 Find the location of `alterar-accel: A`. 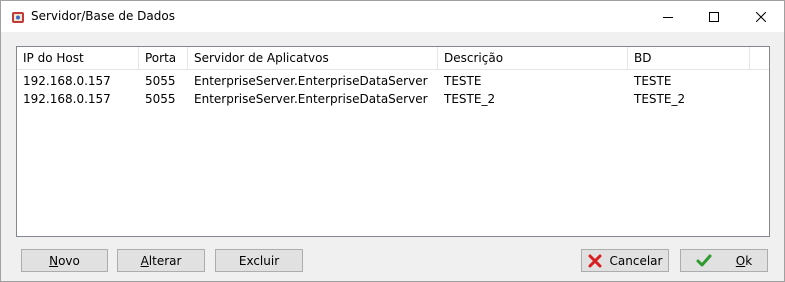

alterar-accel: A is located at coordinates (144, 260).